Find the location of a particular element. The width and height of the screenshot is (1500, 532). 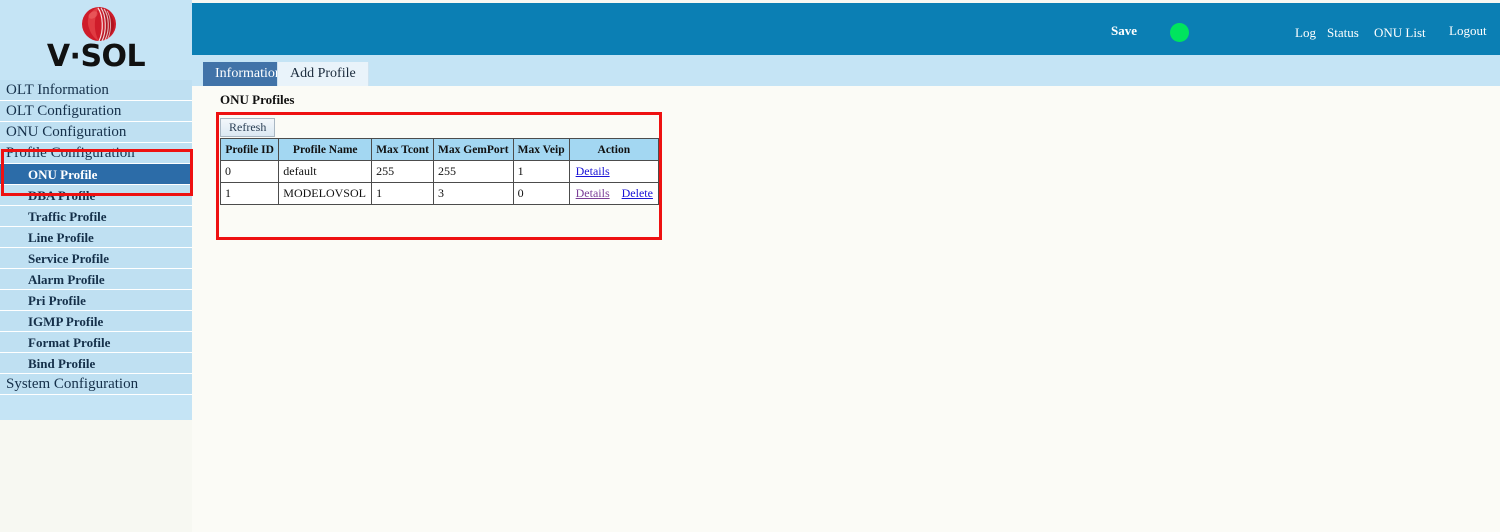

column-header-max-tcont: Max Tcont is located at coordinates (402, 149).